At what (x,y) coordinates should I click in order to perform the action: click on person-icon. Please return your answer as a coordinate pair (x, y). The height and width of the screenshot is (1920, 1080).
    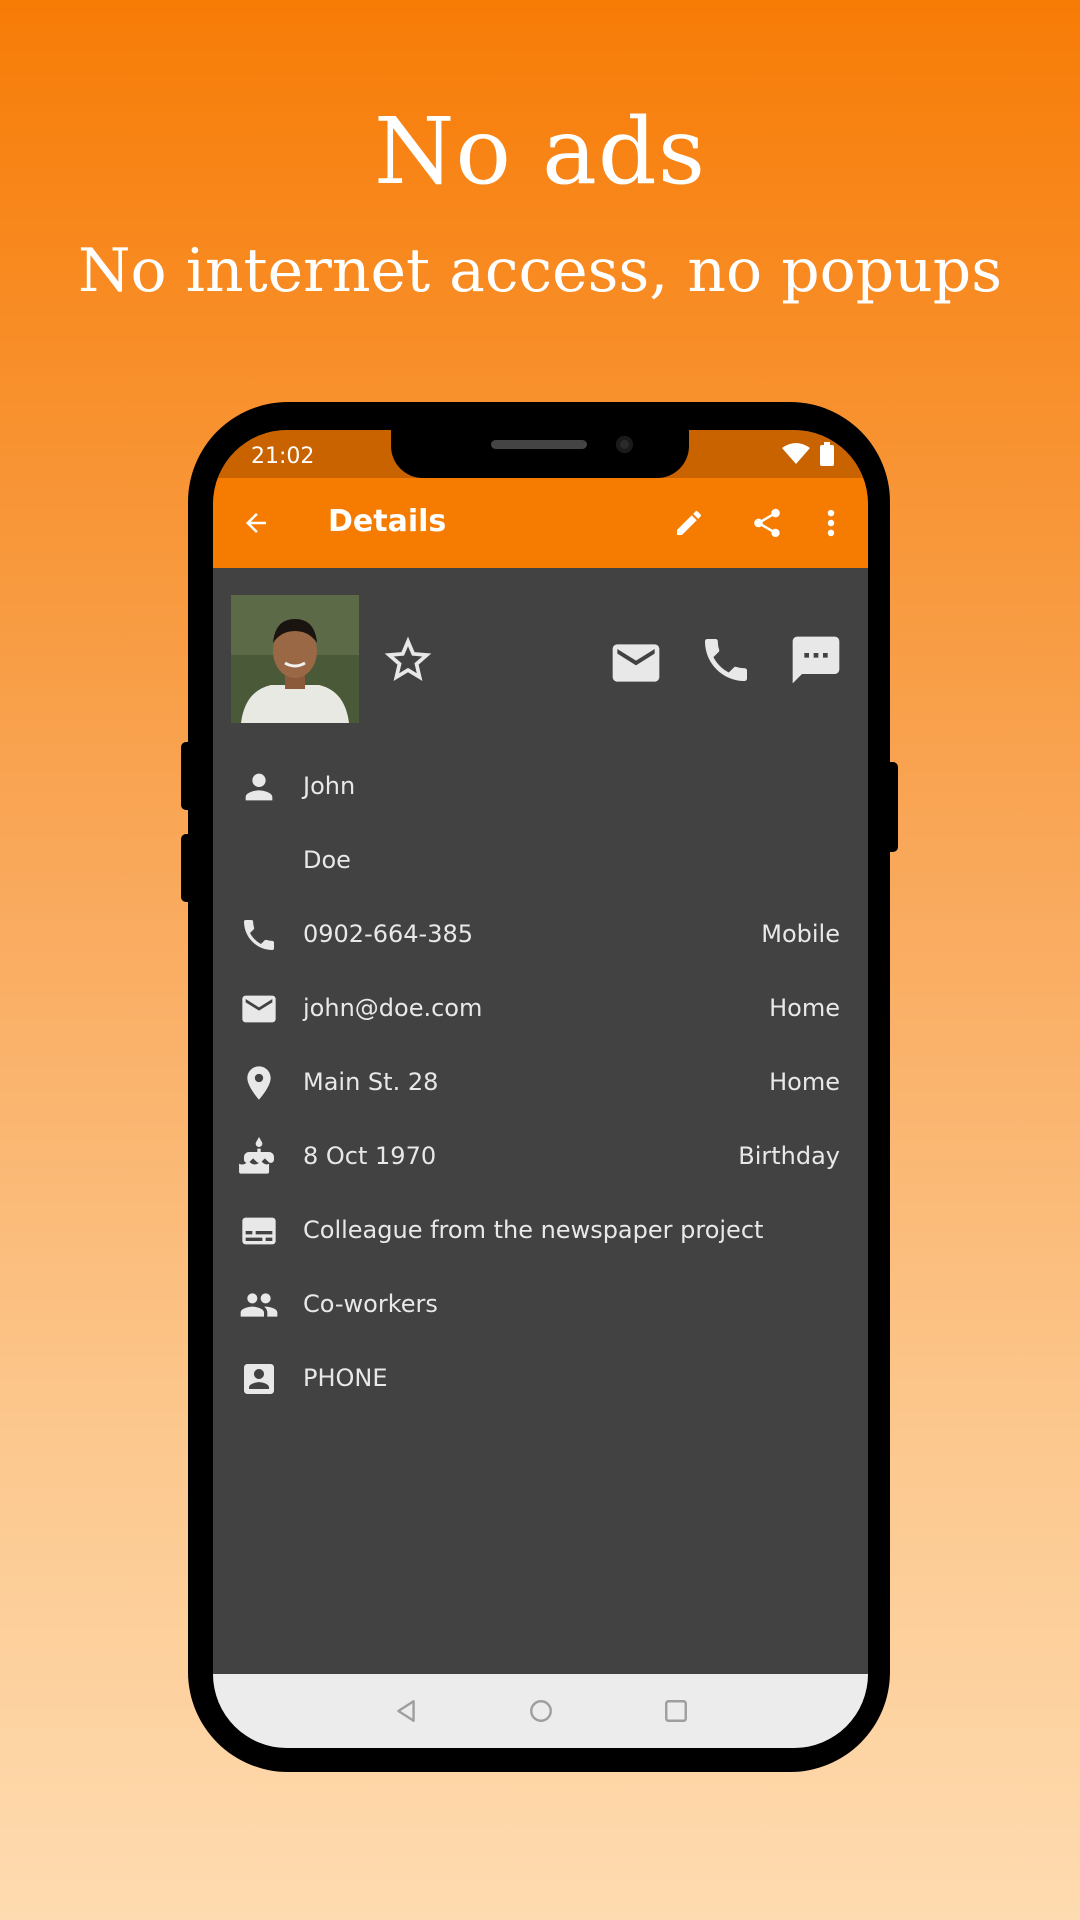
    Looking at the image, I should click on (259, 787).